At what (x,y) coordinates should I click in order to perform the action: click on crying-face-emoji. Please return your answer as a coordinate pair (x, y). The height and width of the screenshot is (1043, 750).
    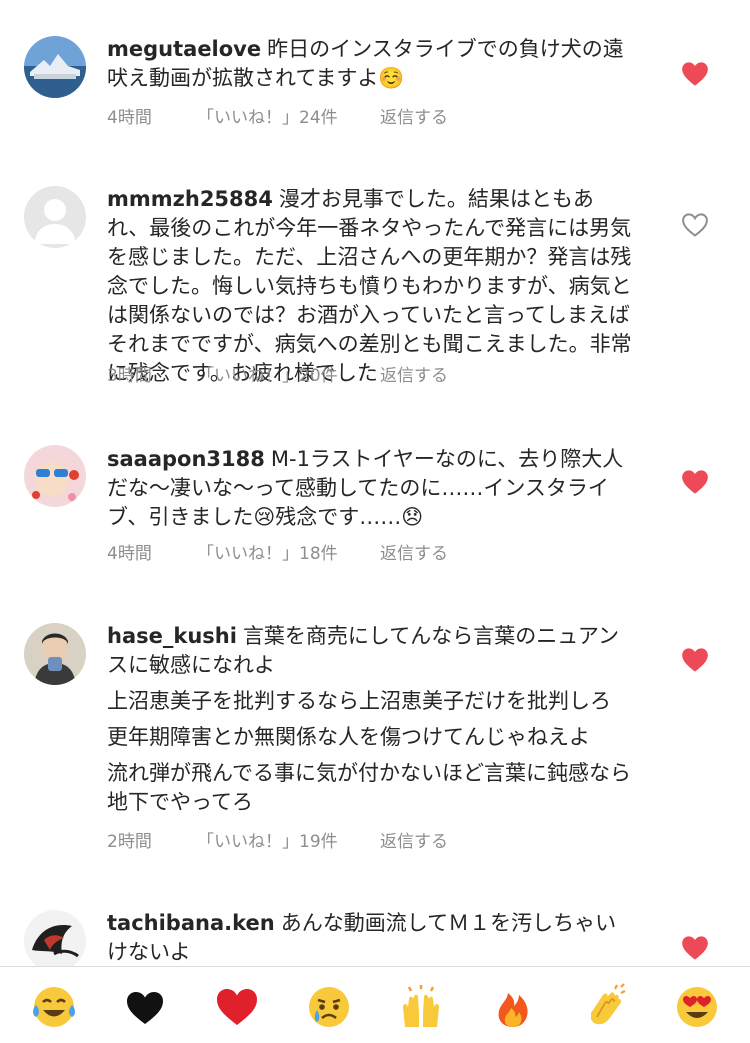
    Looking at the image, I should click on (329, 1007).